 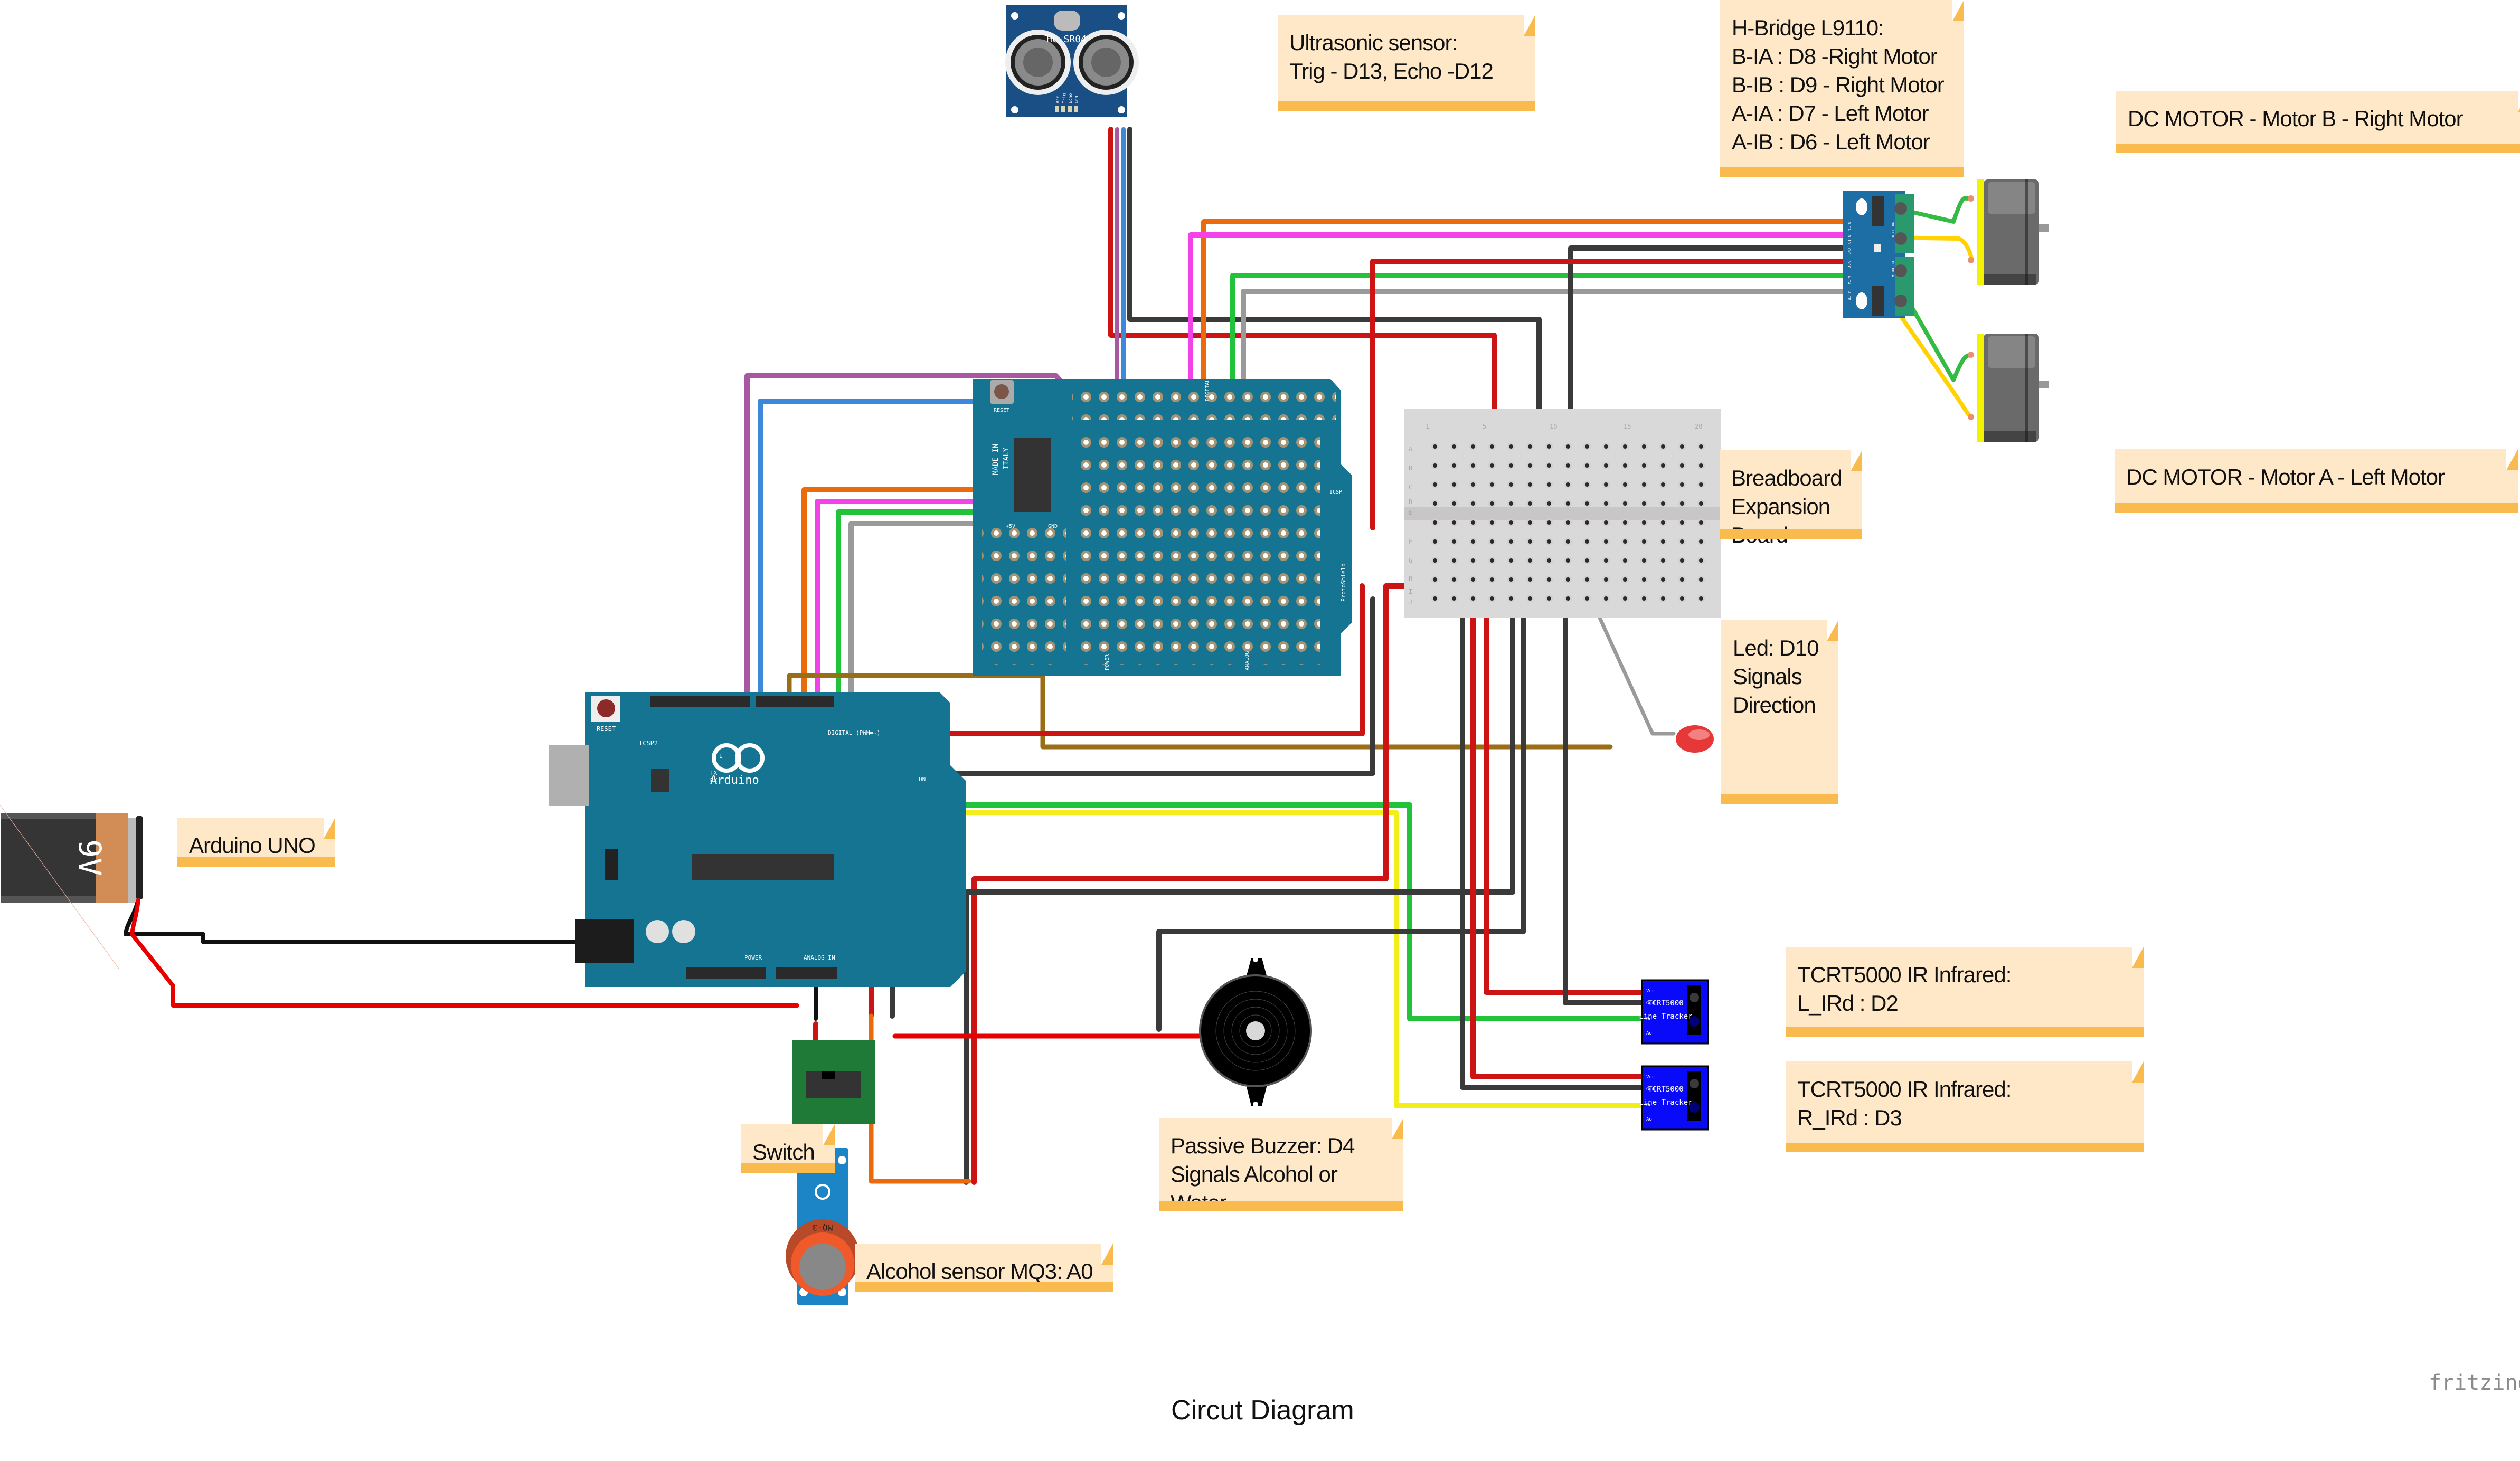 What do you see at coordinates (1893, 230) in the screenshot?
I see `svg-text: MOTOR B` at bounding box center [1893, 230].